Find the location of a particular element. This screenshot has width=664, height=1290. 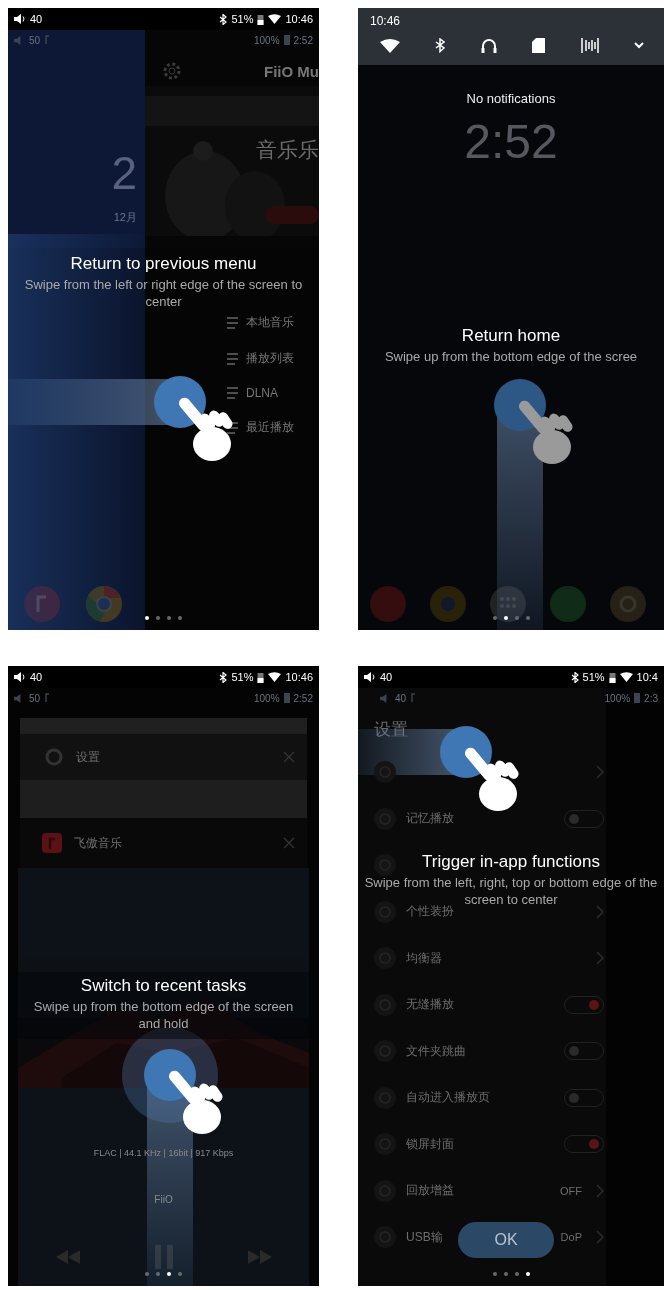

tutorial-hint: Swipe up from the bottom edge of the scree is located at coordinates (511, 357).